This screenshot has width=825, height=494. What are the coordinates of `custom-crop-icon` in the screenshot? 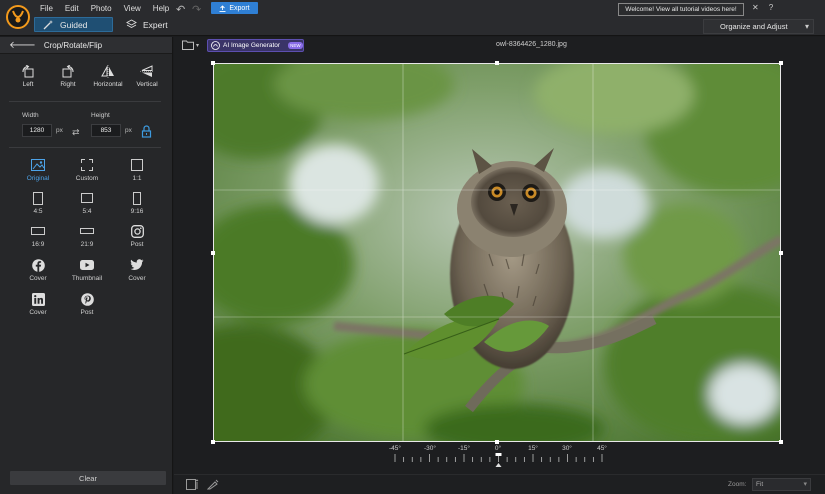 It's located at (87, 165).